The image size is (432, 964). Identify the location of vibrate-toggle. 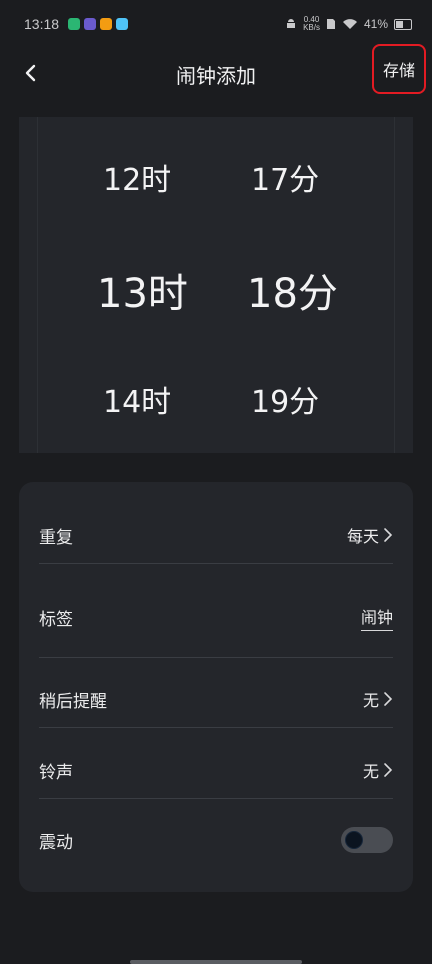
(367, 840).